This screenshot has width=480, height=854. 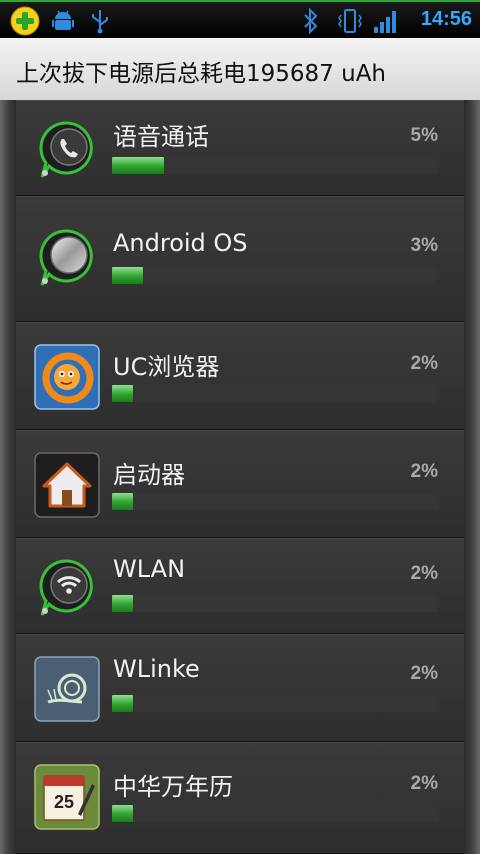 What do you see at coordinates (67, 588) in the screenshot?
I see `wifi-icon` at bounding box center [67, 588].